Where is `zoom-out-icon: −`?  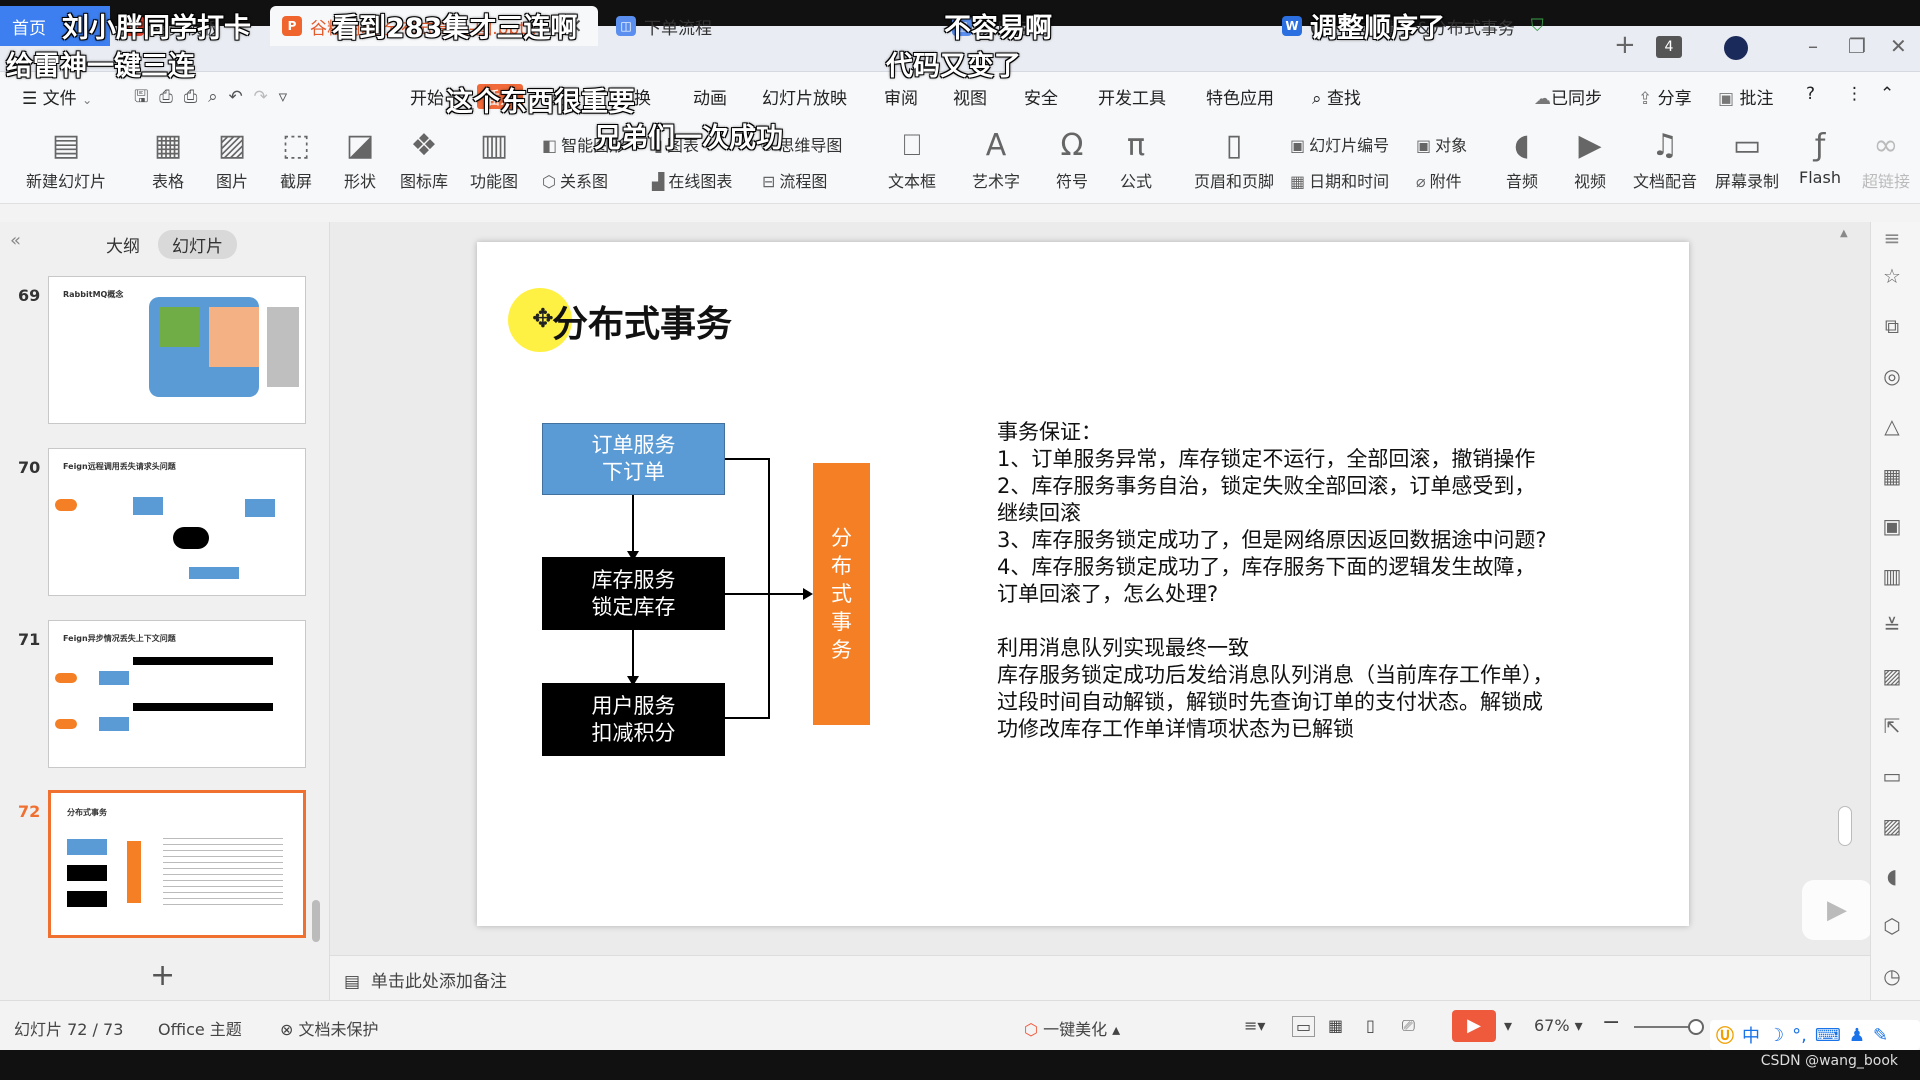 zoom-out-icon: − is located at coordinates (1611, 1022).